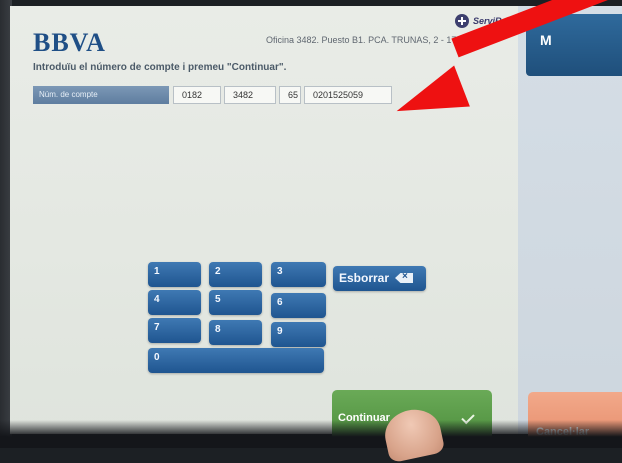 The height and width of the screenshot is (463, 622). I want to click on key-1: 1, so click(174, 274).